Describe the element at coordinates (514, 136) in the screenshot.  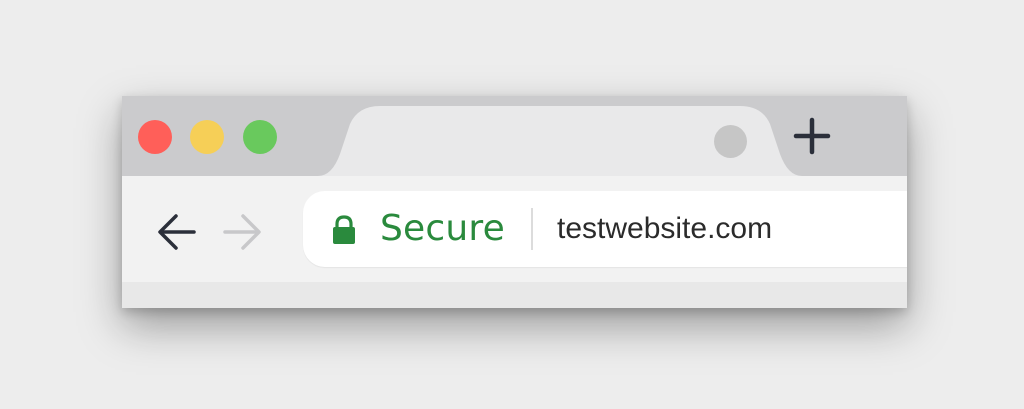
I see `active-tab` at that location.